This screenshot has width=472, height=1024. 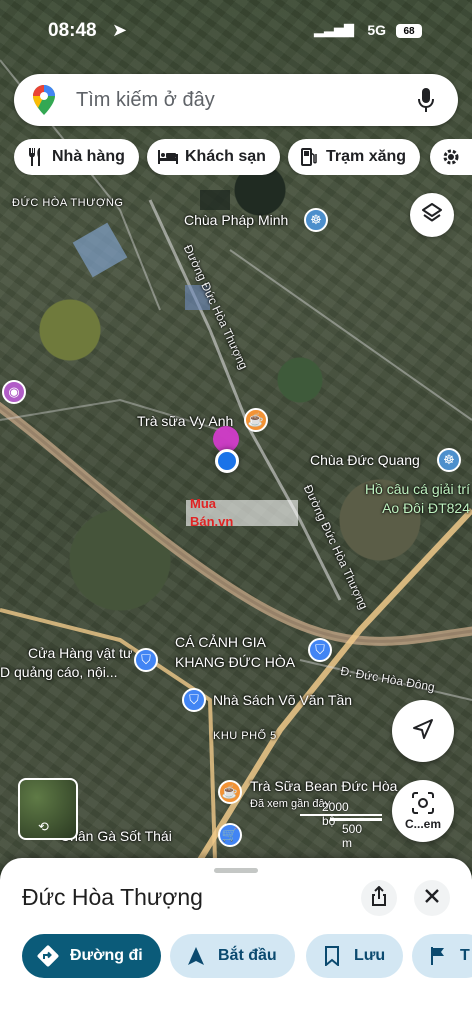 I want to click on save-button: Lưu, so click(x=355, y=956).